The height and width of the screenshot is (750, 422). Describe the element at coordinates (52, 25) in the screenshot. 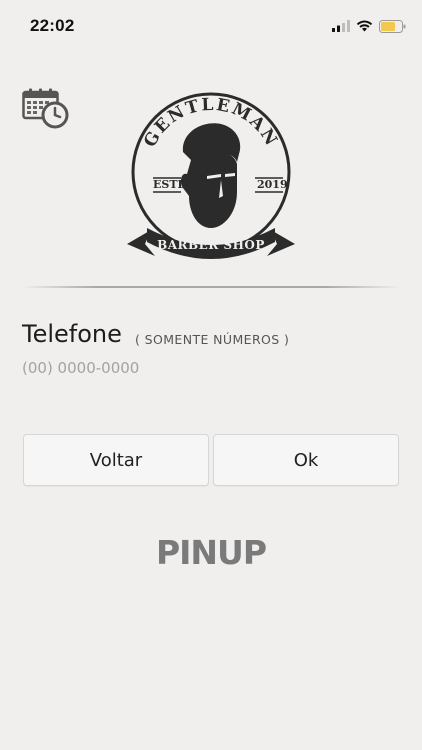

I see `status-time: 22:02` at that location.